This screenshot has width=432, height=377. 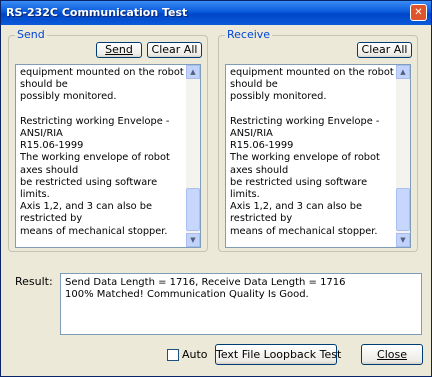 What do you see at coordinates (173, 355) in the screenshot?
I see `auto-checkbox` at bounding box center [173, 355].